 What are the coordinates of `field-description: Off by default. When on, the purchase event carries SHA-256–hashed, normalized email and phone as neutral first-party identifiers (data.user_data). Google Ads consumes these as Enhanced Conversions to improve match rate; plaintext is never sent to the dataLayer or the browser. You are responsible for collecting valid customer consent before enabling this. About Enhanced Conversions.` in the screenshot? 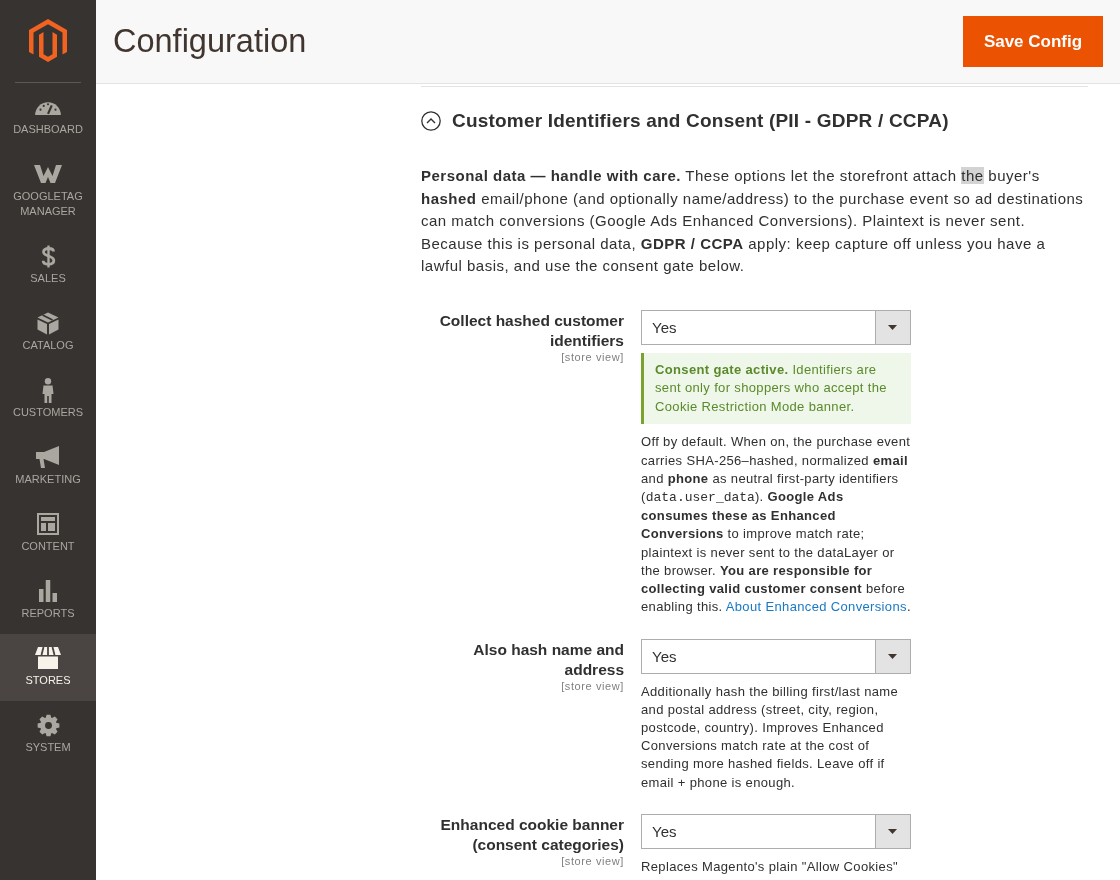 It's located at (776, 525).